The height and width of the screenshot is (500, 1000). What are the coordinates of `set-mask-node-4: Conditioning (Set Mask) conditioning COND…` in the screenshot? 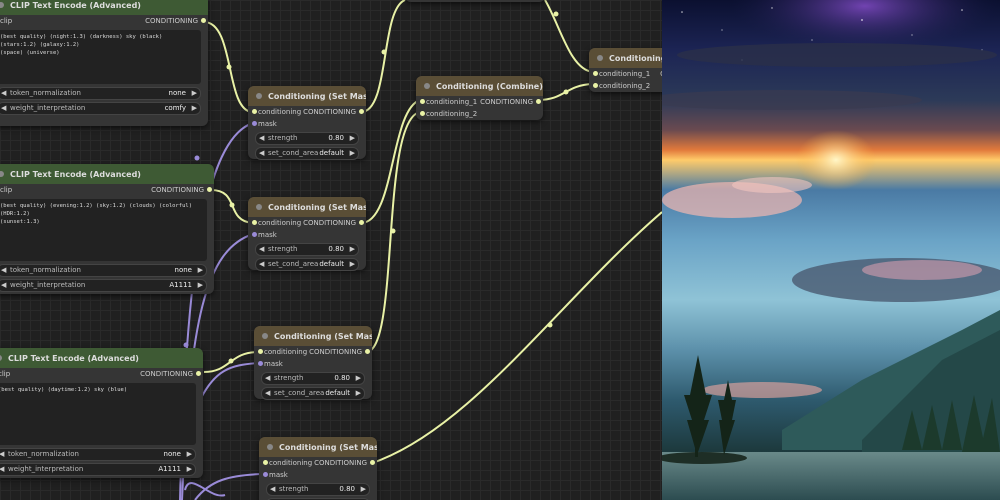 It's located at (318, 468).